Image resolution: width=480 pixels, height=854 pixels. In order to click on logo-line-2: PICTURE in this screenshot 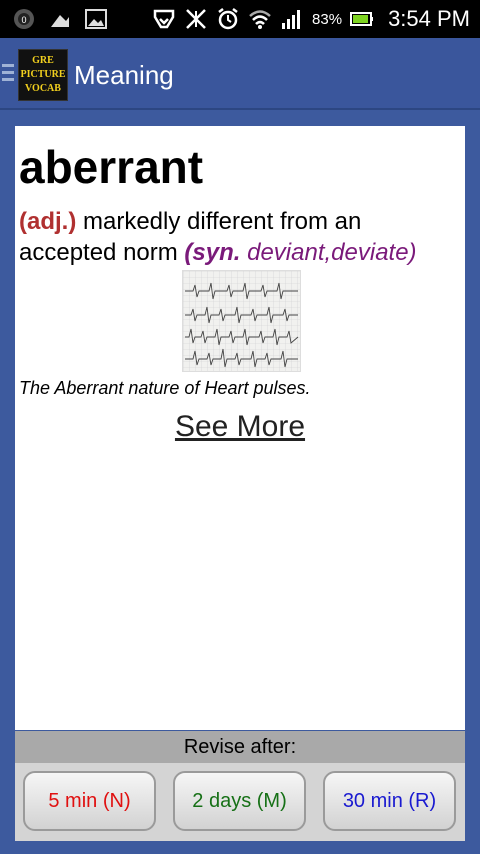, I will do `click(43, 74)`.